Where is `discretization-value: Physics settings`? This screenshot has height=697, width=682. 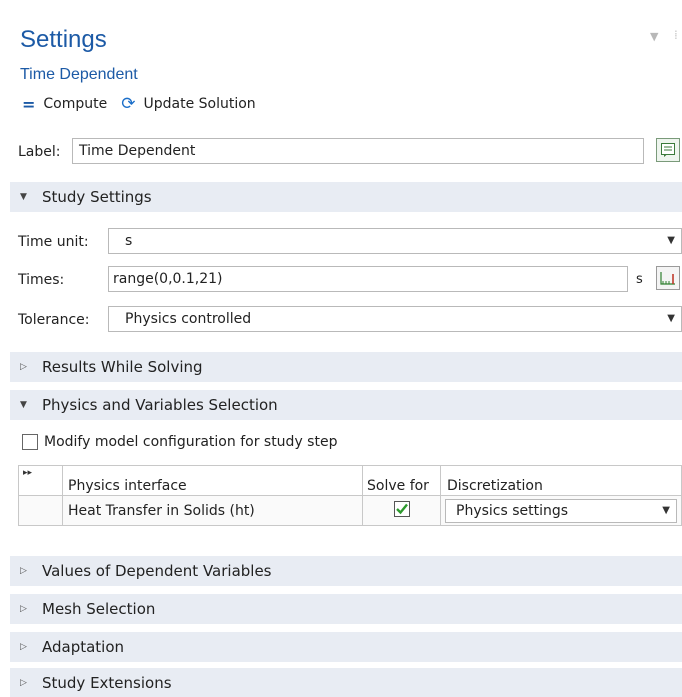
discretization-value: Physics settings is located at coordinates (512, 510).